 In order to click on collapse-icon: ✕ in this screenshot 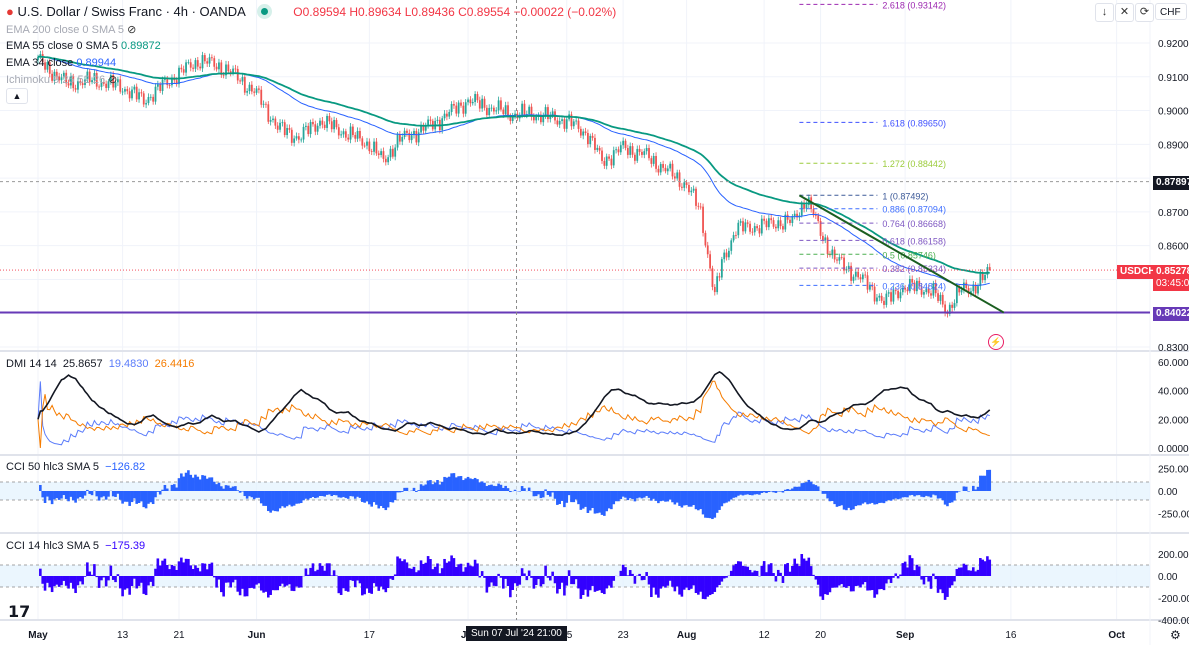, I will do `click(1124, 12)`.